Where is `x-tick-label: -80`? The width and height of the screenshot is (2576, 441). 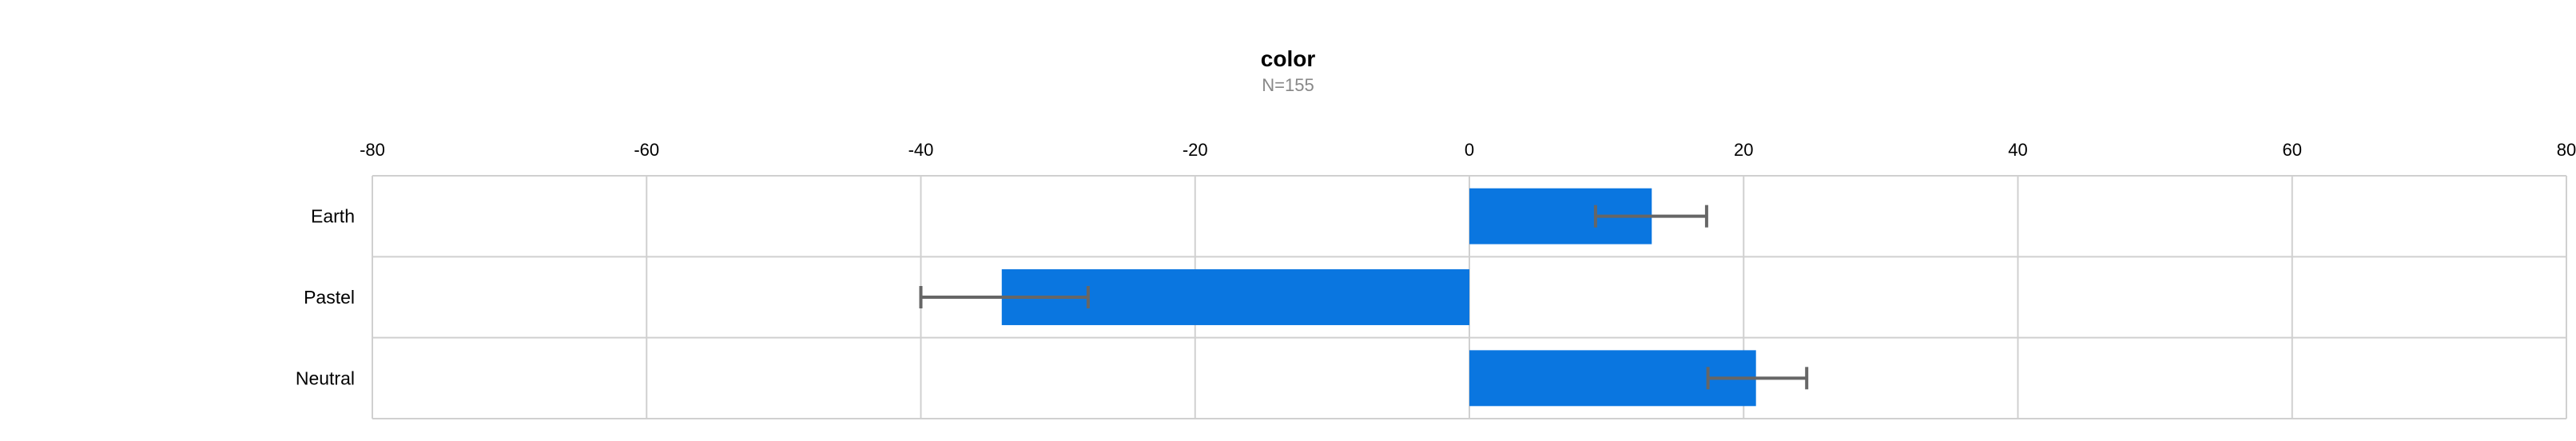 x-tick-label: -80 is located at coordinates (372, 150).